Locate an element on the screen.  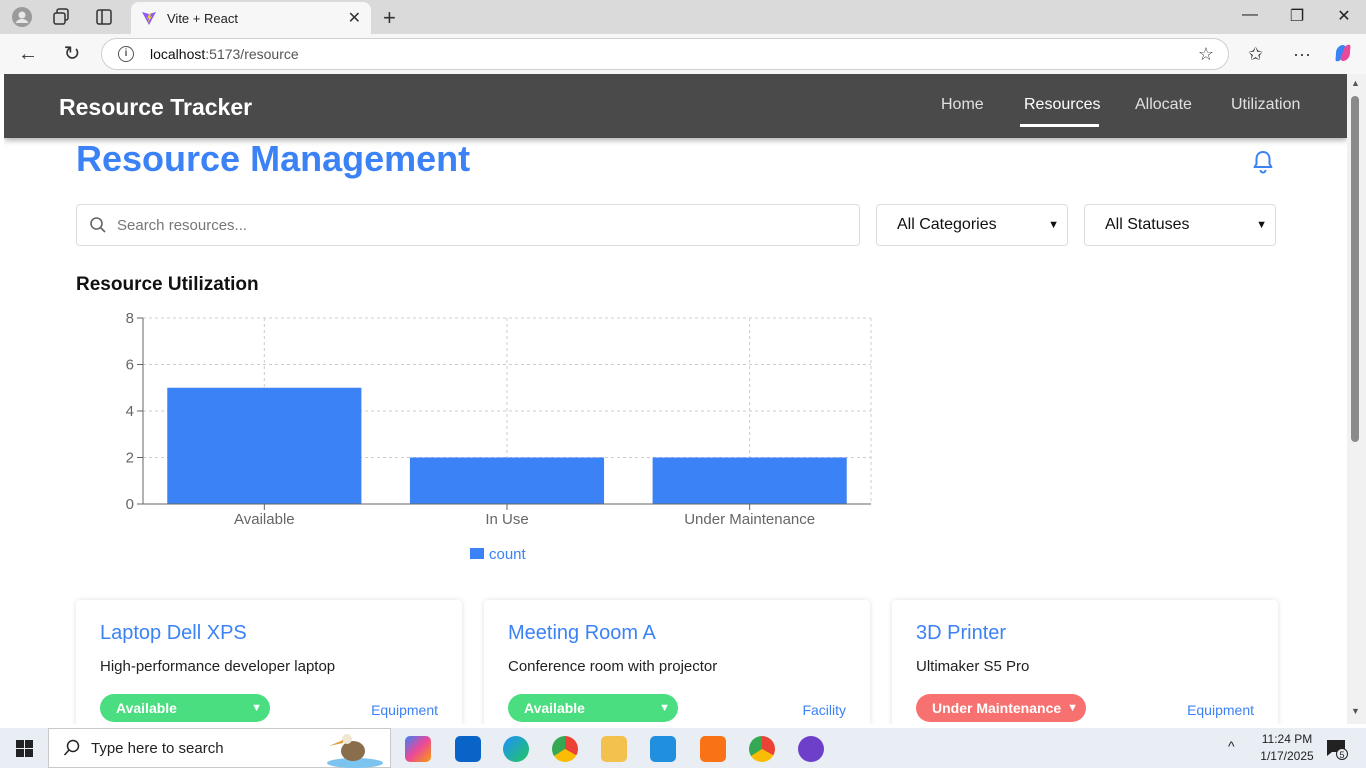
more-menu-icon: ··· is located at coordinates (1302, 54).